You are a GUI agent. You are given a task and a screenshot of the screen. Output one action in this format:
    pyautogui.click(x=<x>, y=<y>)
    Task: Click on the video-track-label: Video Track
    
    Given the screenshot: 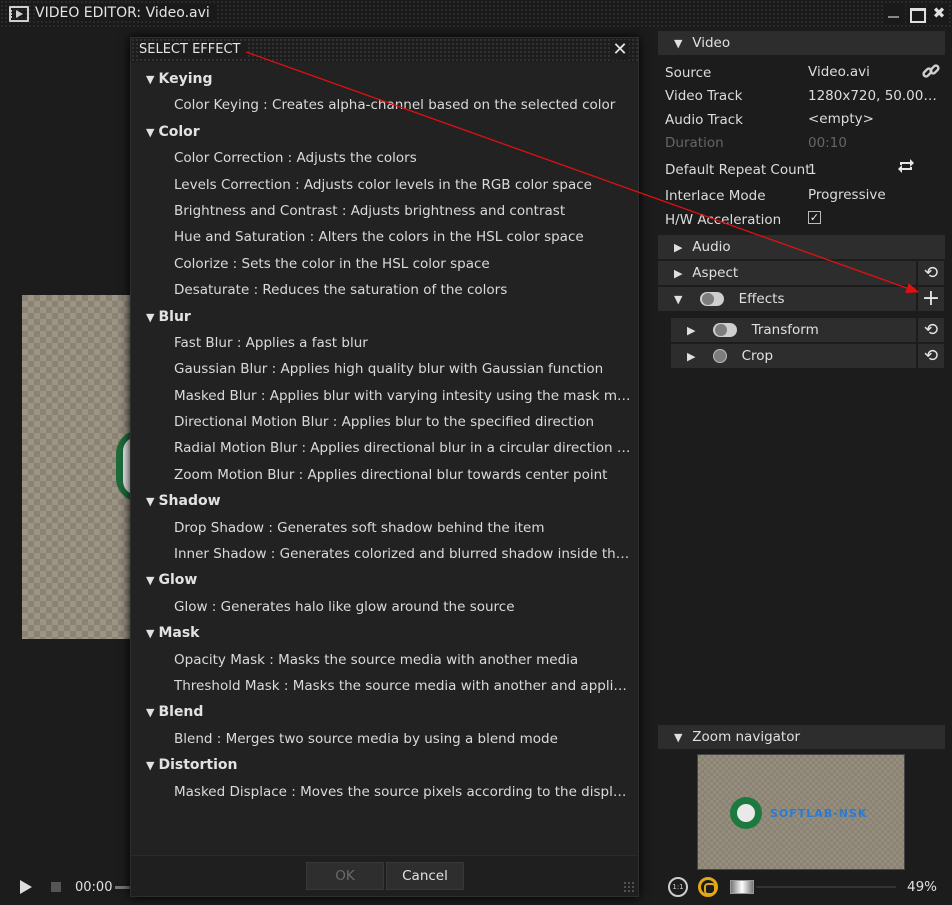 What is the action you would take?
    pyautogui.click(x=704, y=96)
    